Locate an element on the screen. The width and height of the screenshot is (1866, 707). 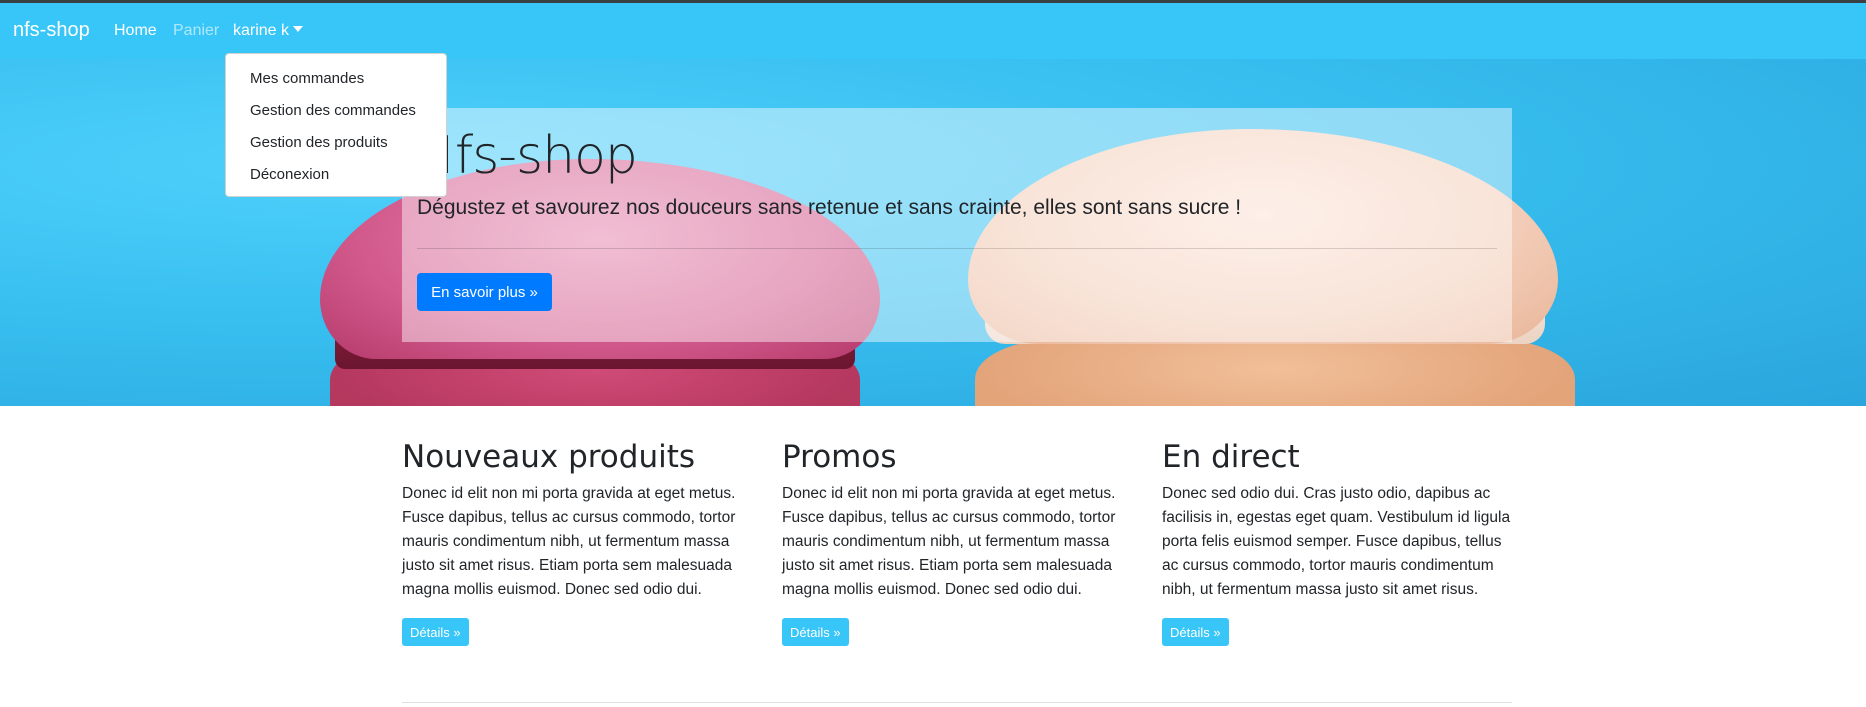
dropdown-item-mes-commandes: Mes commandes is located at coordinates (307, 78).